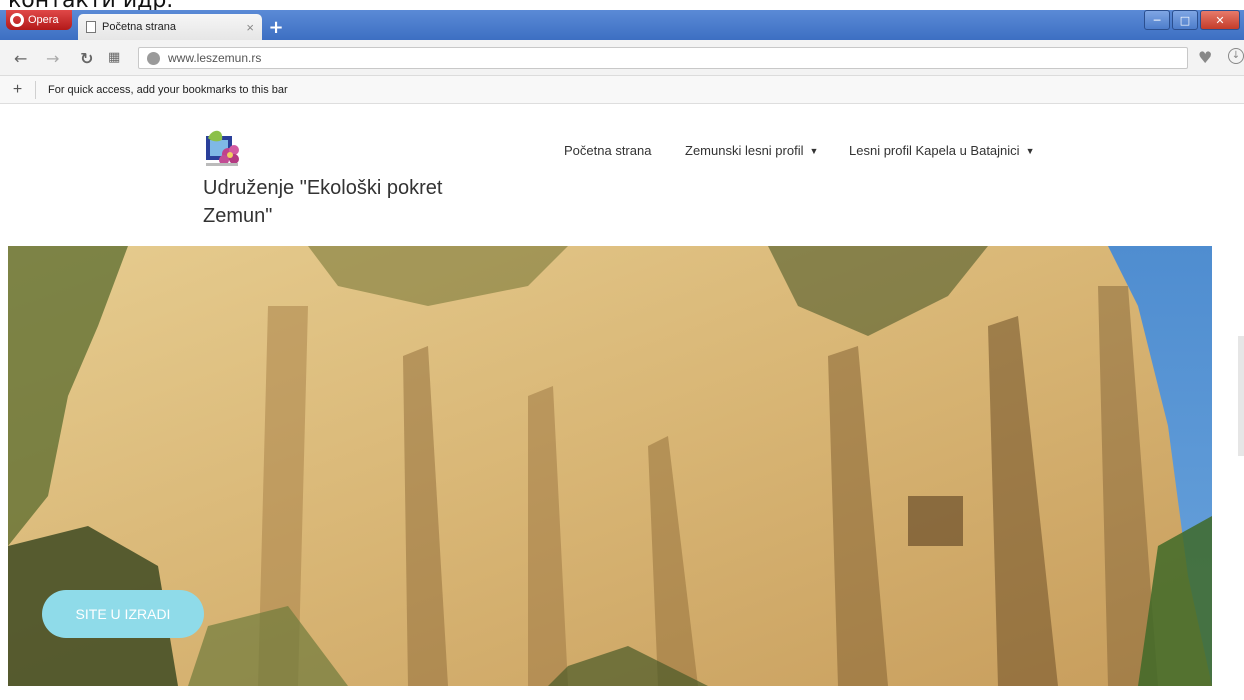 The height and width of the screenshot is (700, 1244). I want to click on opera-menu-button: Opera, so click(39, 20).